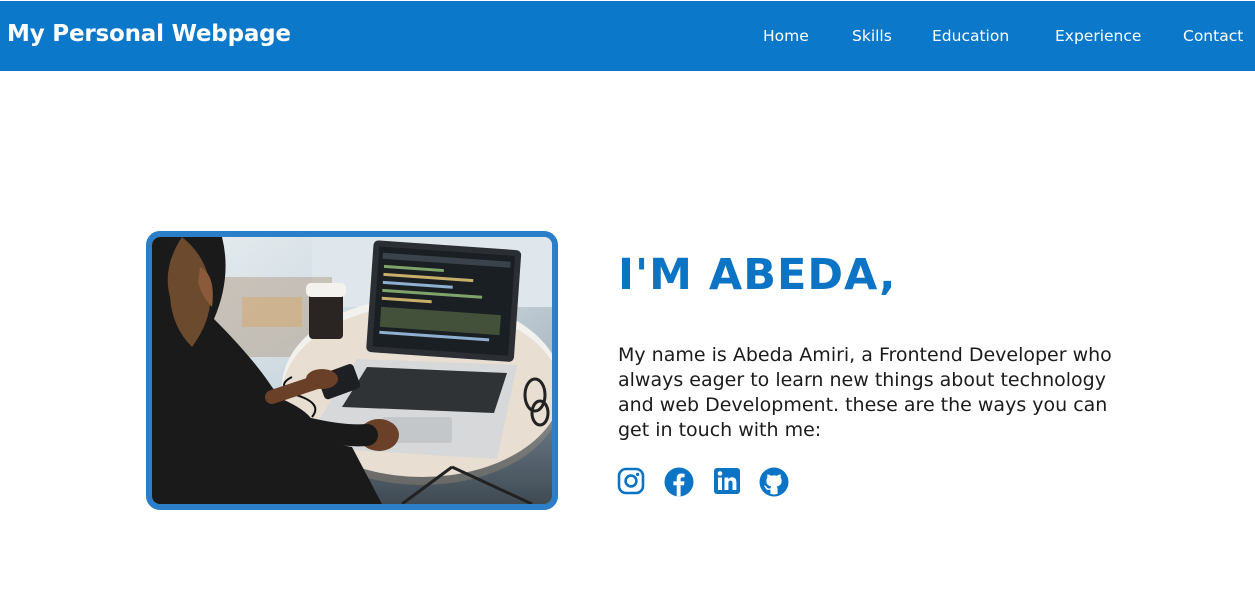 This screenshot has width=1255, height=603. I want to click on instagram-icon, so click(632, 482).